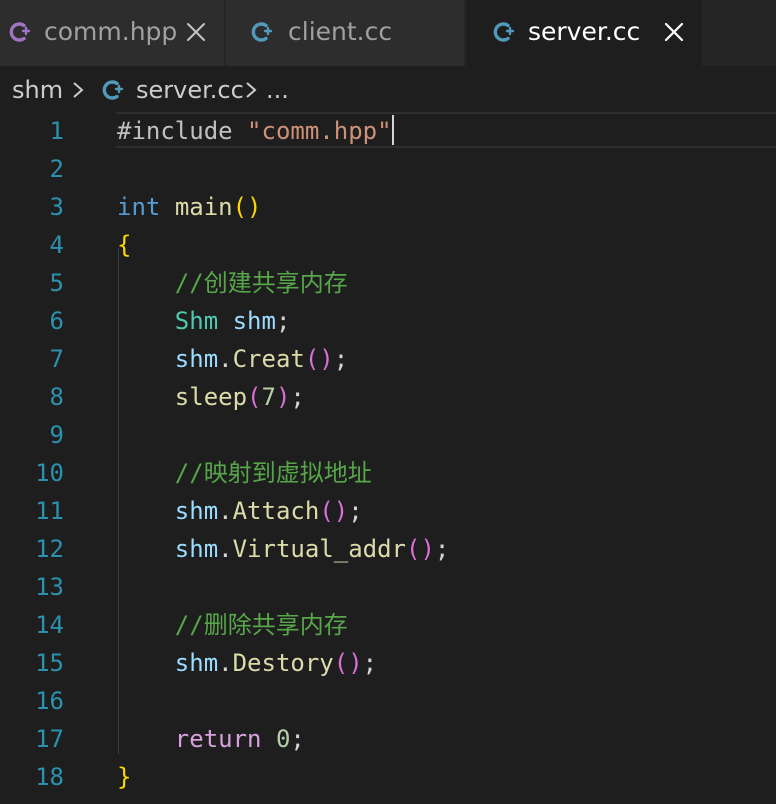 The image size is (776, 804). I want to click on code-line: 2, so click(388, 169).